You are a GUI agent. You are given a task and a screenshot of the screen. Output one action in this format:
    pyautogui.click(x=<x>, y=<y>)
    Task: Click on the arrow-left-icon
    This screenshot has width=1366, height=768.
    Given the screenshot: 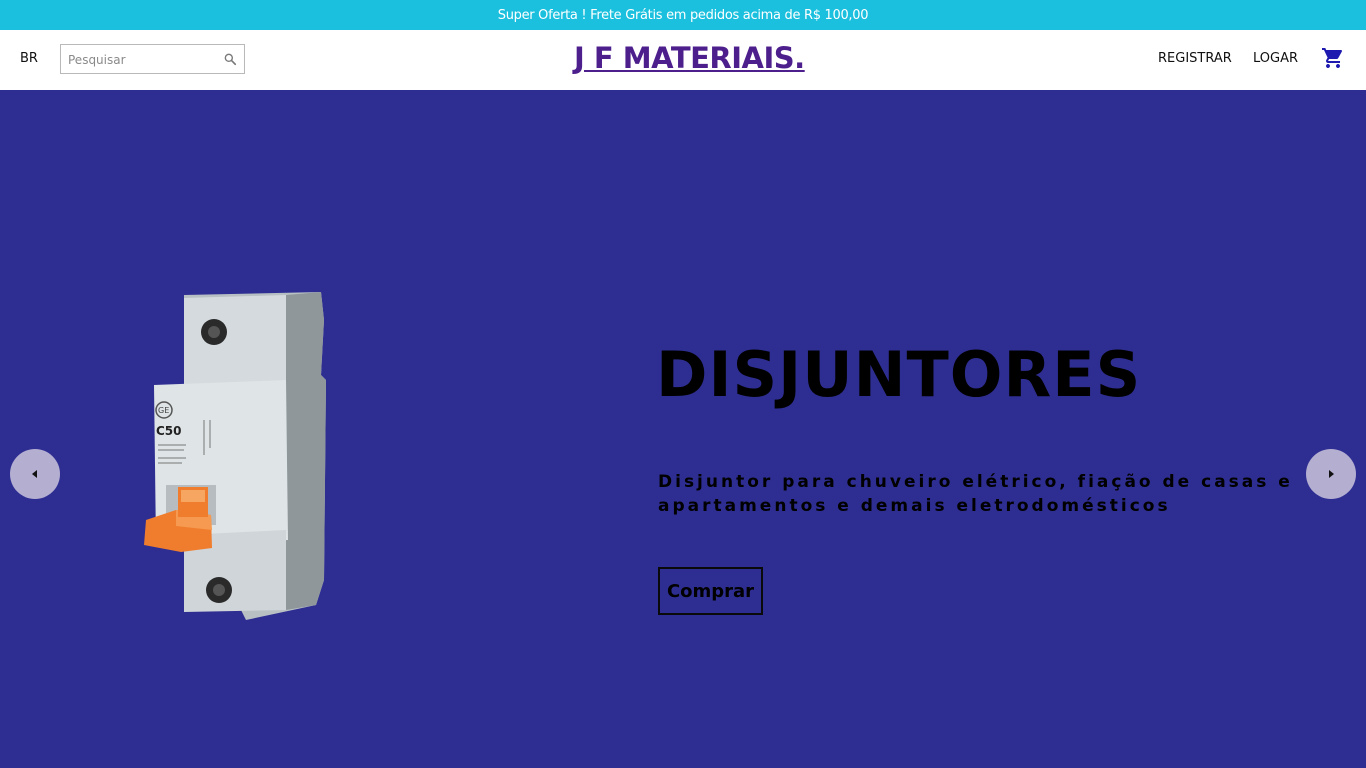 What is the action you would take?
    pyautogui.click(x=34, y=474)
    